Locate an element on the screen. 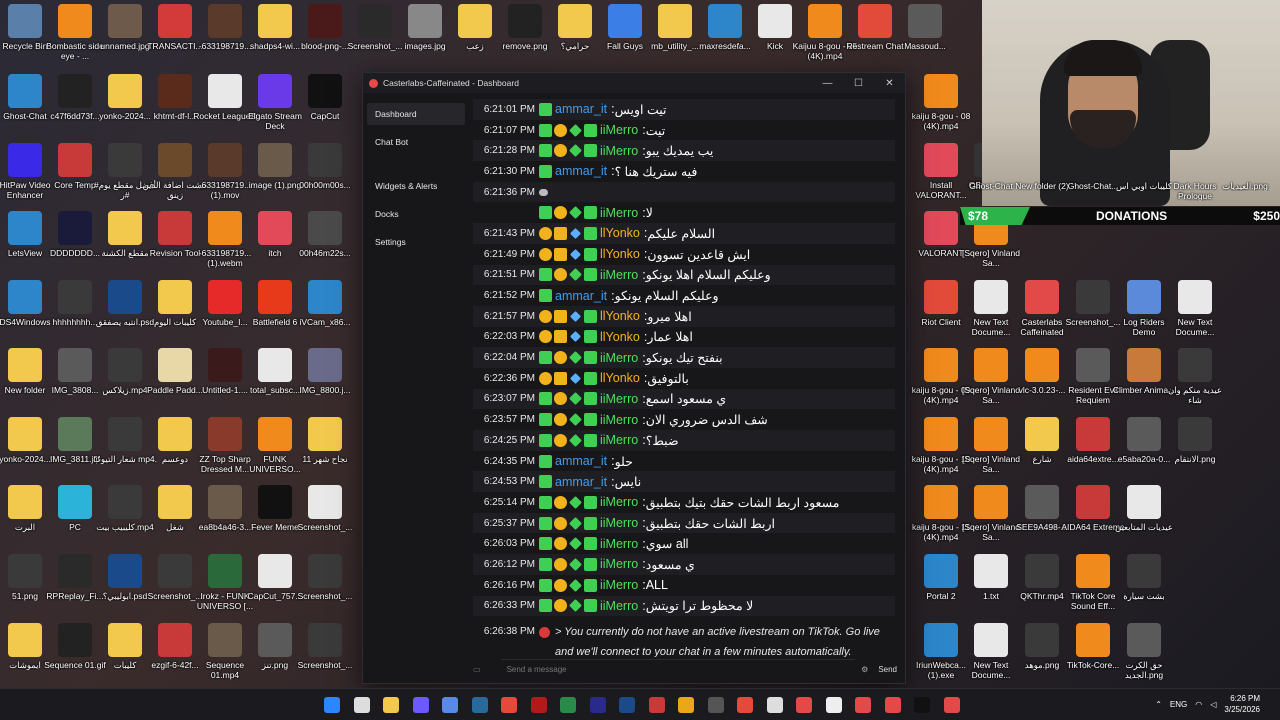 This screenshot has width=1280, height=720. chat-message: 6:21:57 PM llYonko: اهلا ميرو is located at coordinates (684, 316).